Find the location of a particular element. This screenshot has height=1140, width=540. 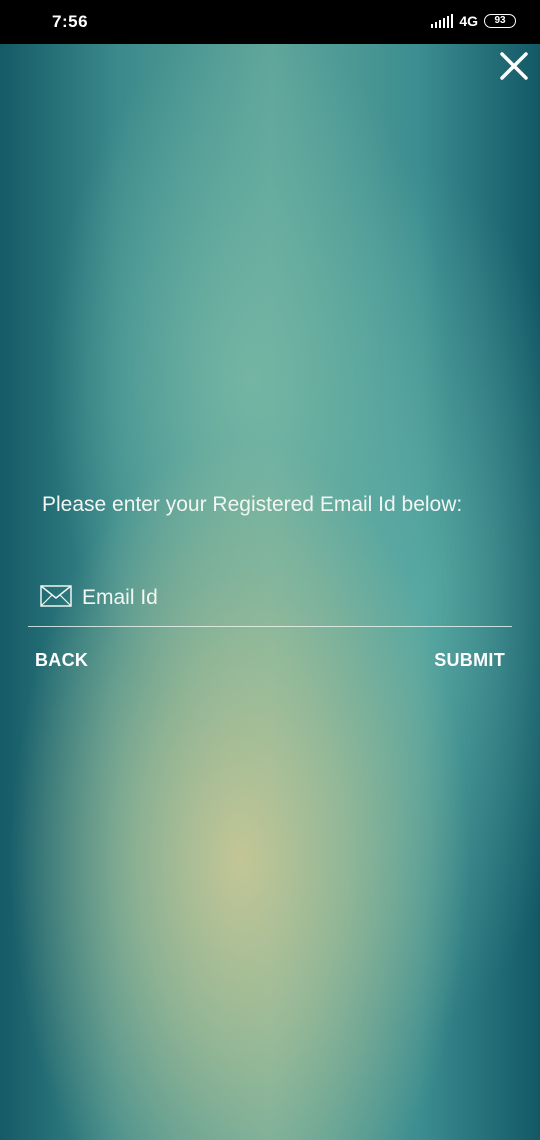

status-bar: 7:56 4G 93 is located at coordinates (270, 22).